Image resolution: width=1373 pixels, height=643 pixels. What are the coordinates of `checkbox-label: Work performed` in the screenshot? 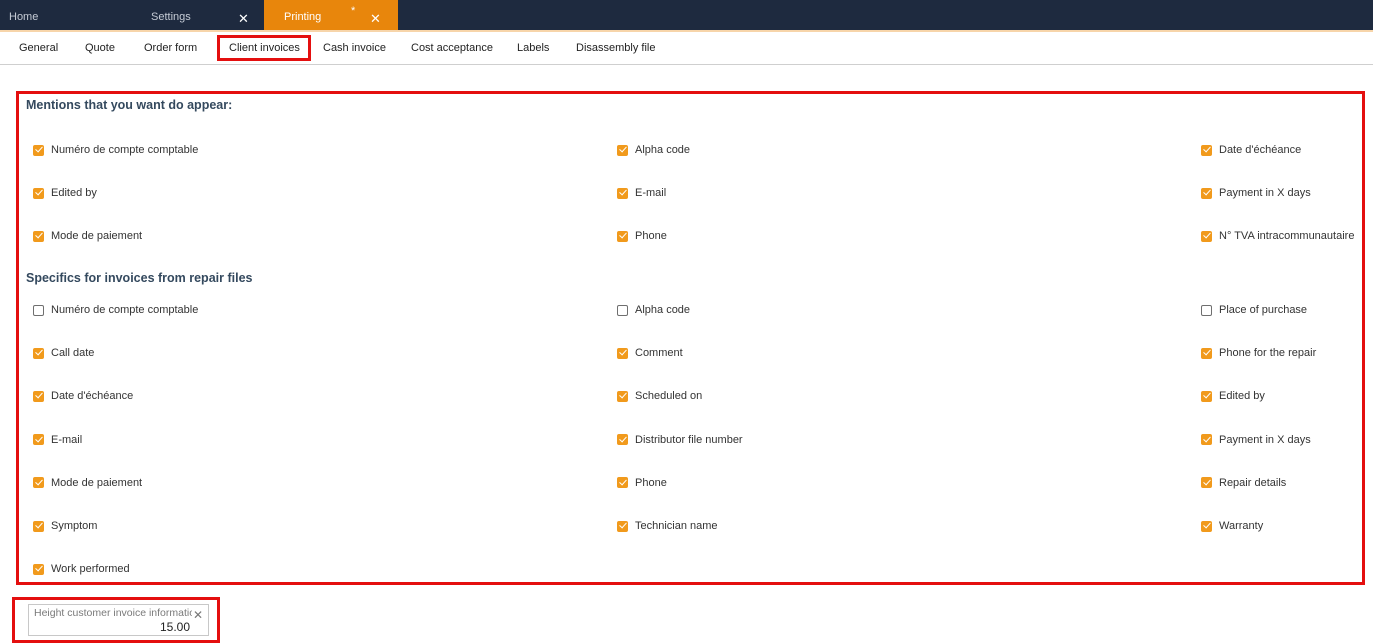 It's located at (90, 569).